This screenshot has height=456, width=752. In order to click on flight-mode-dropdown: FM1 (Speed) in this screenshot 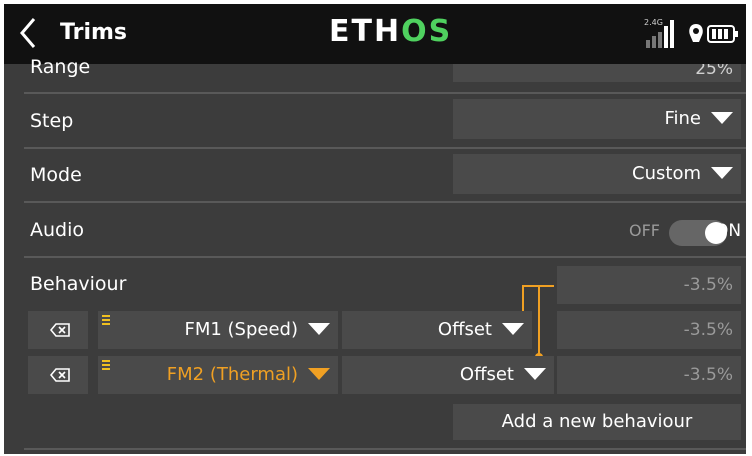, I will do `click(218, 330)`.